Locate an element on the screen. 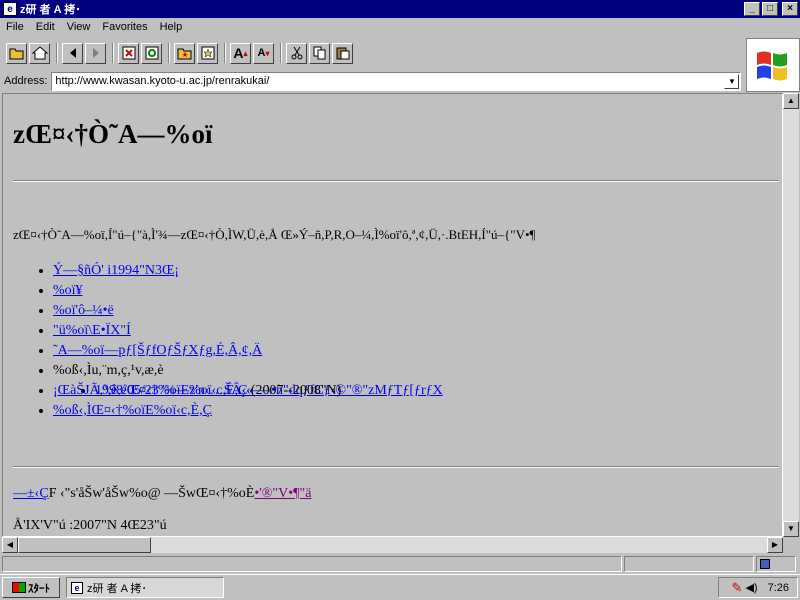 This screenshot has width=800, height=600. contact-line: —±‹ÇF ‹"s'åŠw'åŠw%o@ —ŠwŒ¤‹†%oÈ•'®"V•¶"ä is located at coordinates (162, 494).